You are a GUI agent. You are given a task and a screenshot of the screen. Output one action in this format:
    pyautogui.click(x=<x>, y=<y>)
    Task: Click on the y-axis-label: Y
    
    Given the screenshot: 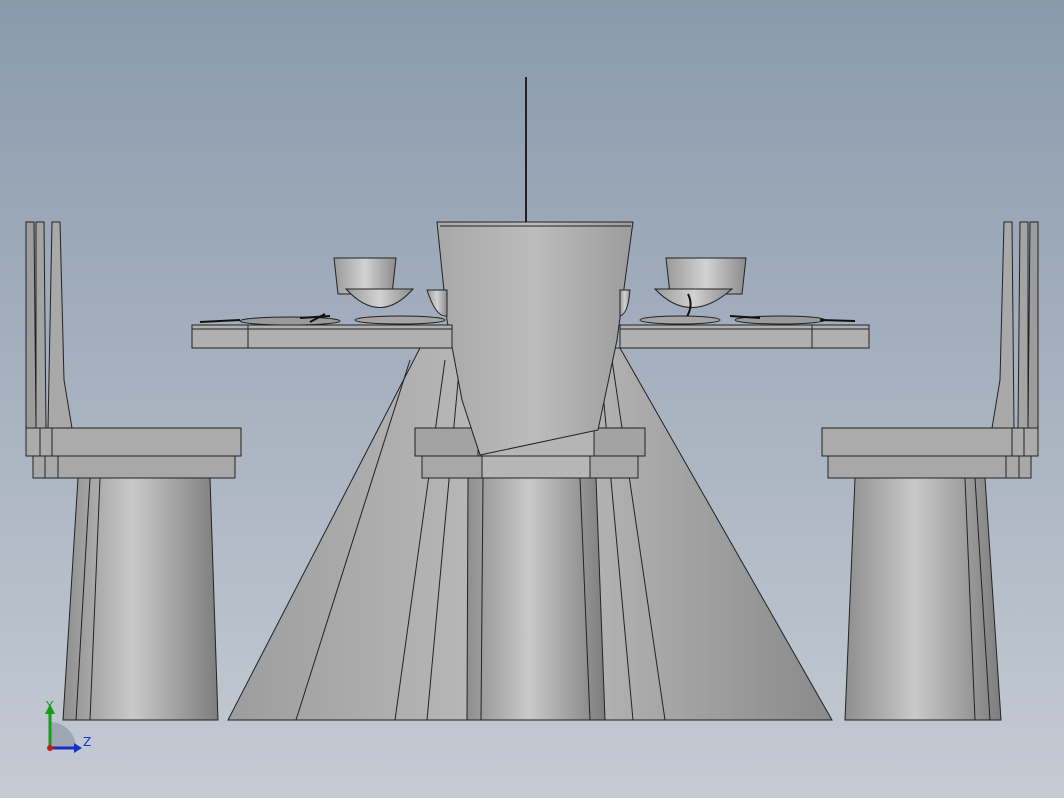 What is the action you would take?
    pyautogui.click(x=49, y=706)
    